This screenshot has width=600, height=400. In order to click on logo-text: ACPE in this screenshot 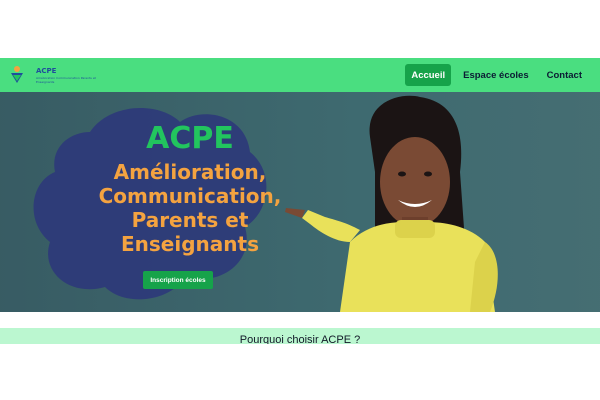, I will do `click(46, 71)`.